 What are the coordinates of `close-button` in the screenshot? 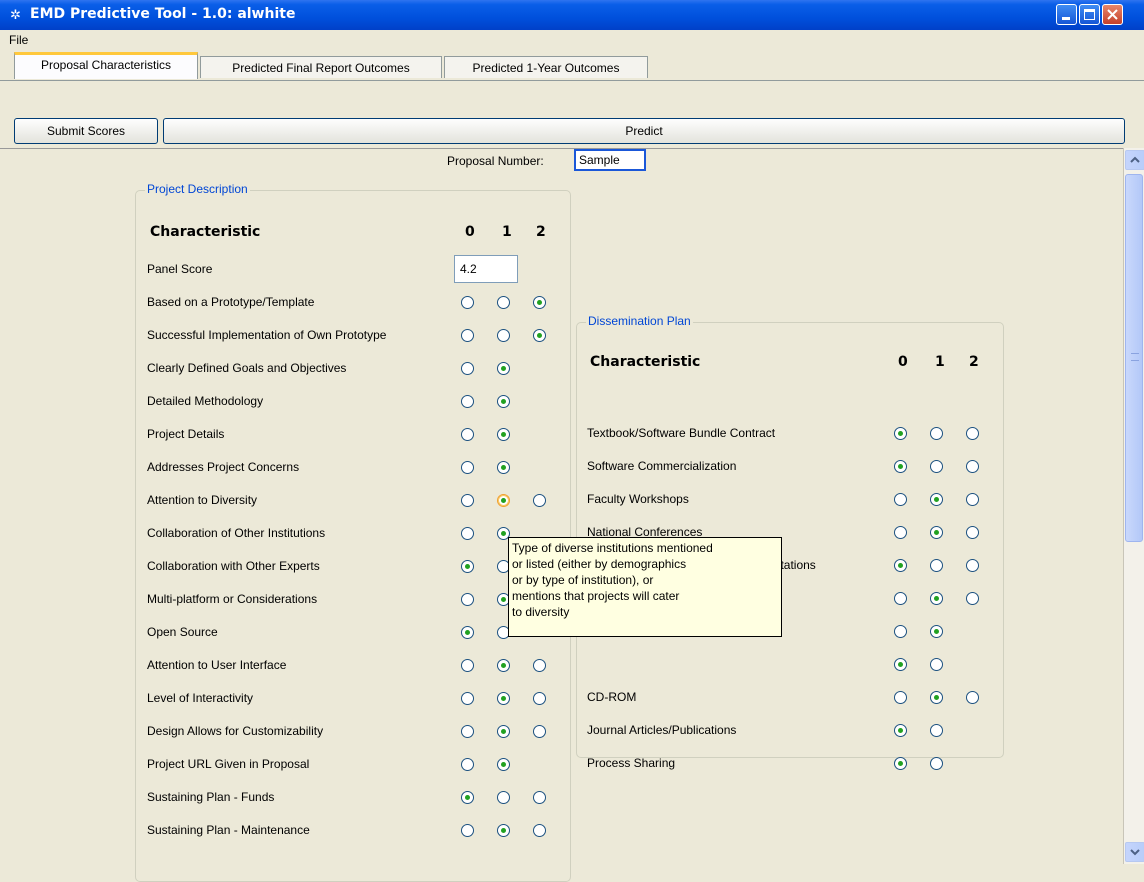 It's located at (1112, 14).